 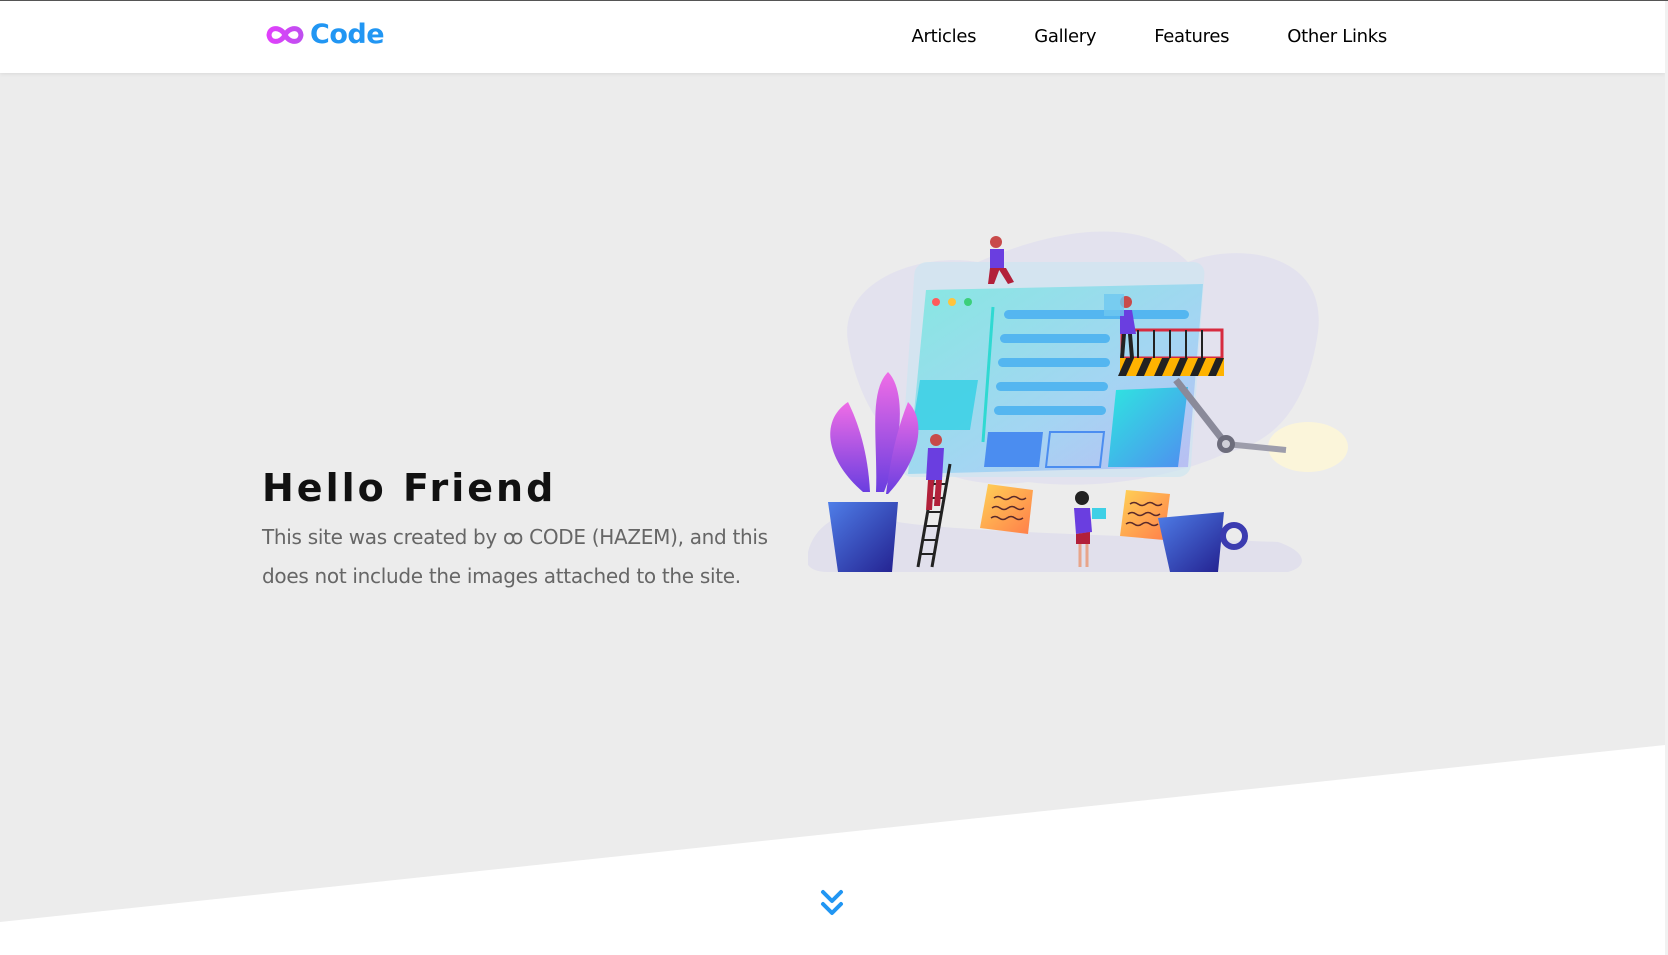 What do you see at coordinates (1078, 401) in the screenshot?
I see `website-builders-illustration` at bounding box center [1078, 401].